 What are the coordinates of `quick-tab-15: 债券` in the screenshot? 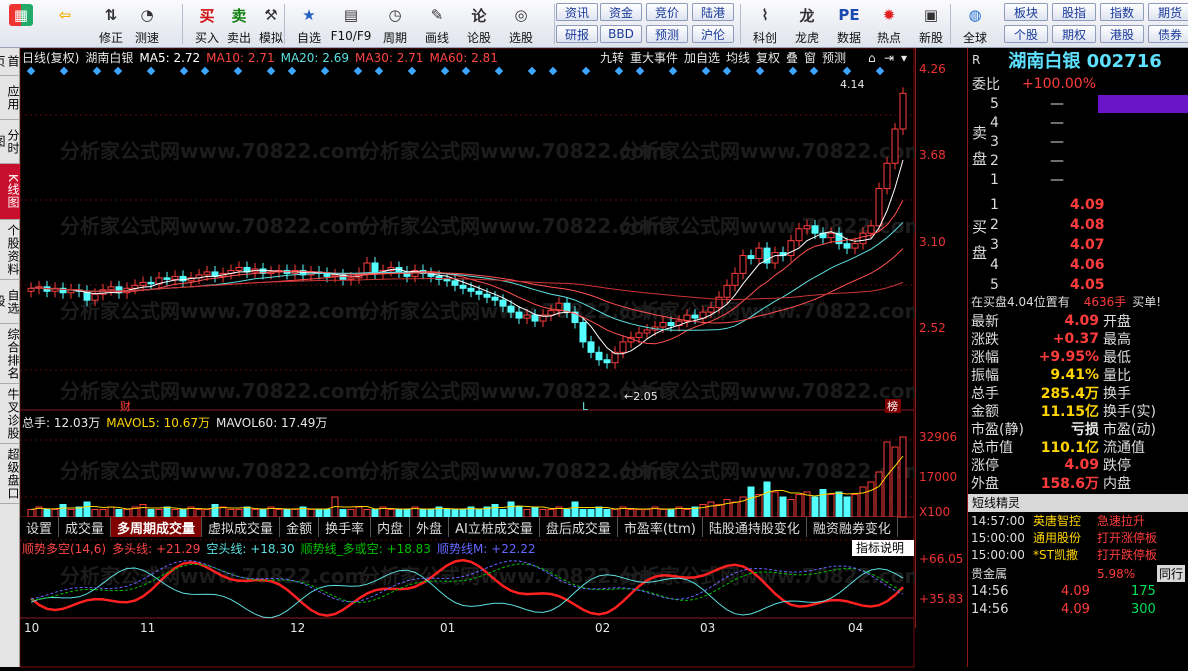 It's located at (1168, 34).